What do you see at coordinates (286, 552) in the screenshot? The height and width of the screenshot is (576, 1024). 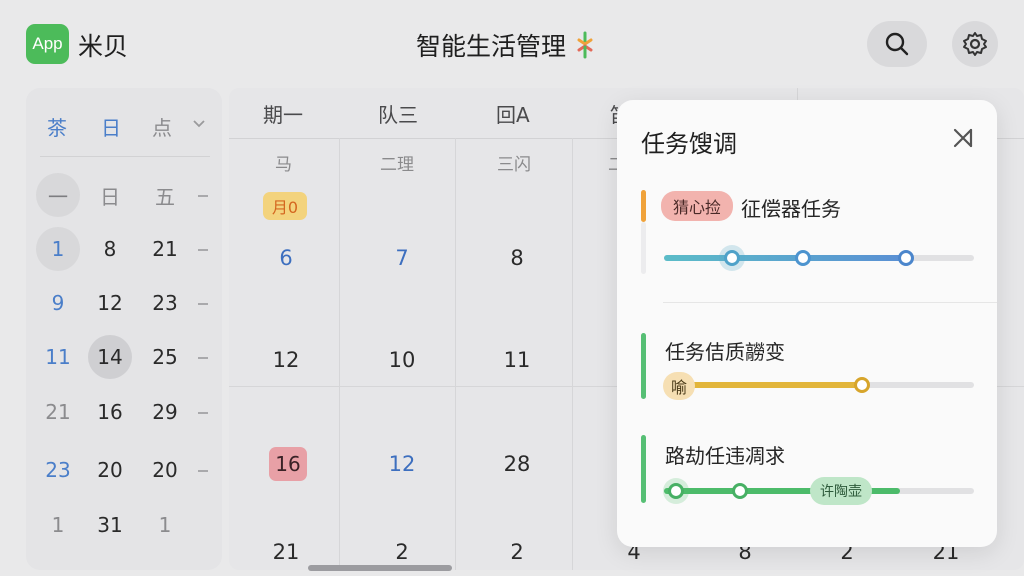 I see `grid-day: 21` at bounding box center [286, 552].